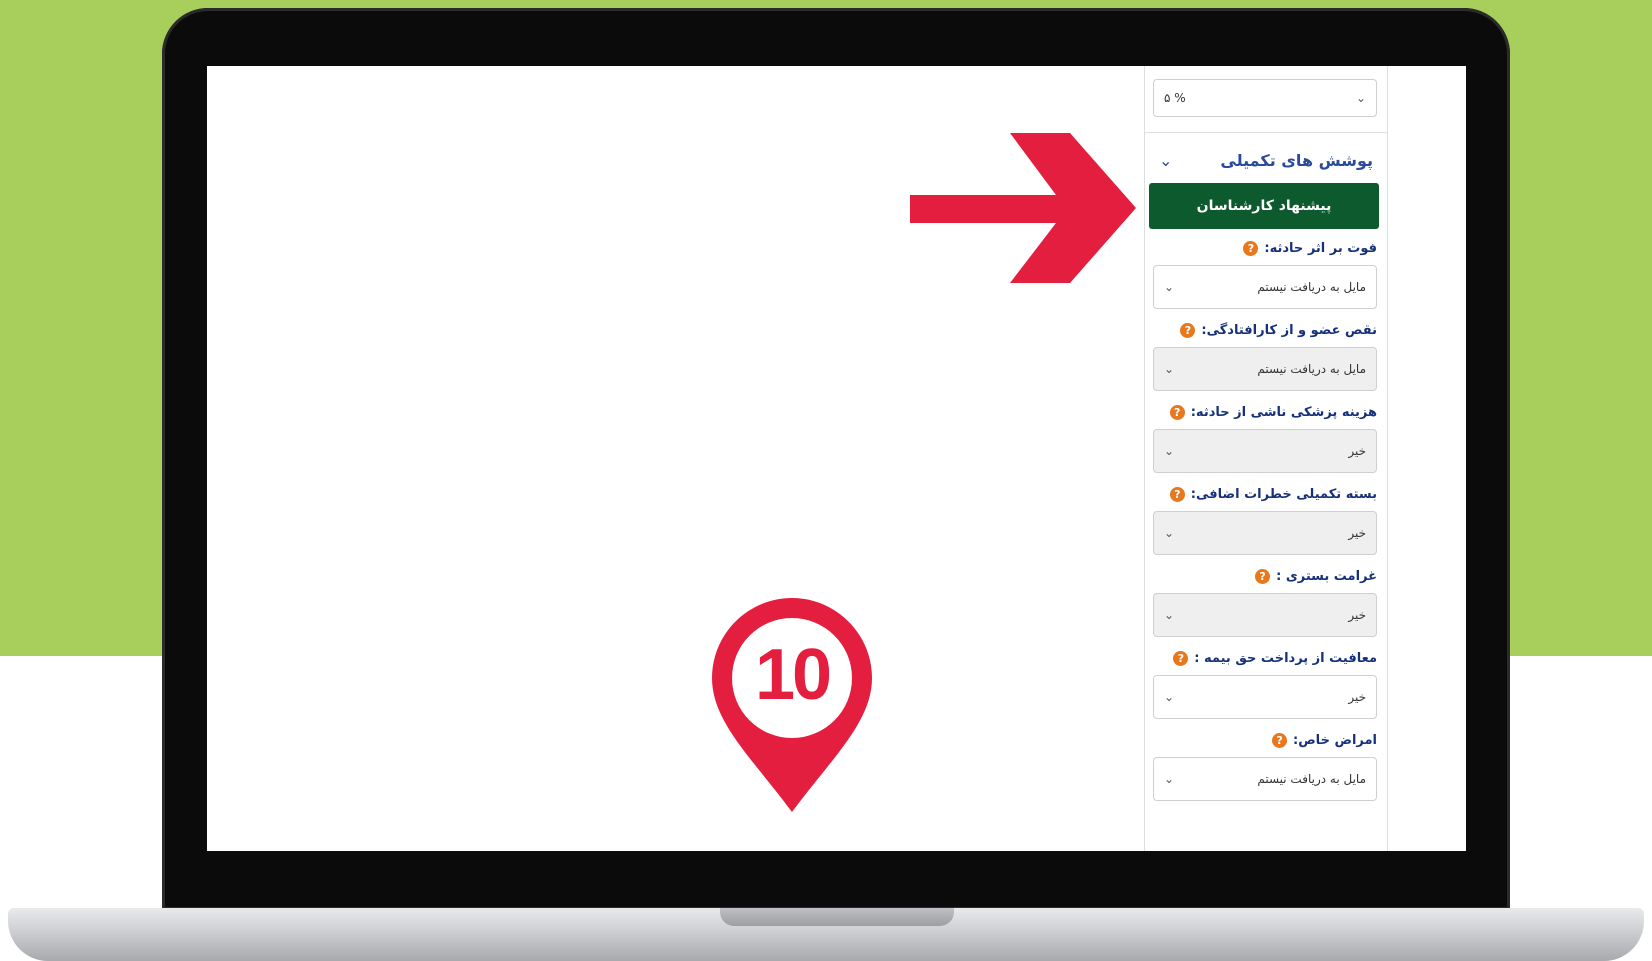  I want to click on field-label-disability: نقص عضو و از کارافتادگی: ?, so click(1278, 330).